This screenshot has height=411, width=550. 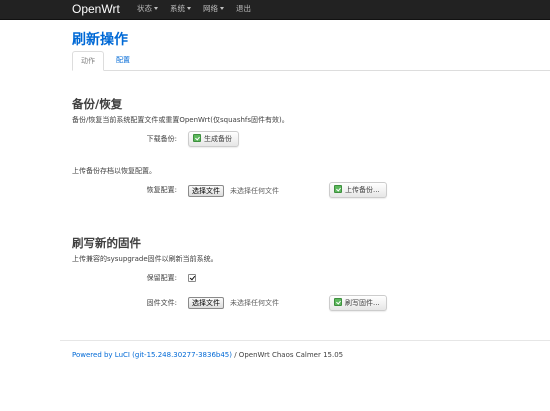 What do you see at coordinates (288, 355) in the screenshot?
I see `footer-version: / OpenWrt Chaos Calmer 15.05` at bounding box center [288, 355].